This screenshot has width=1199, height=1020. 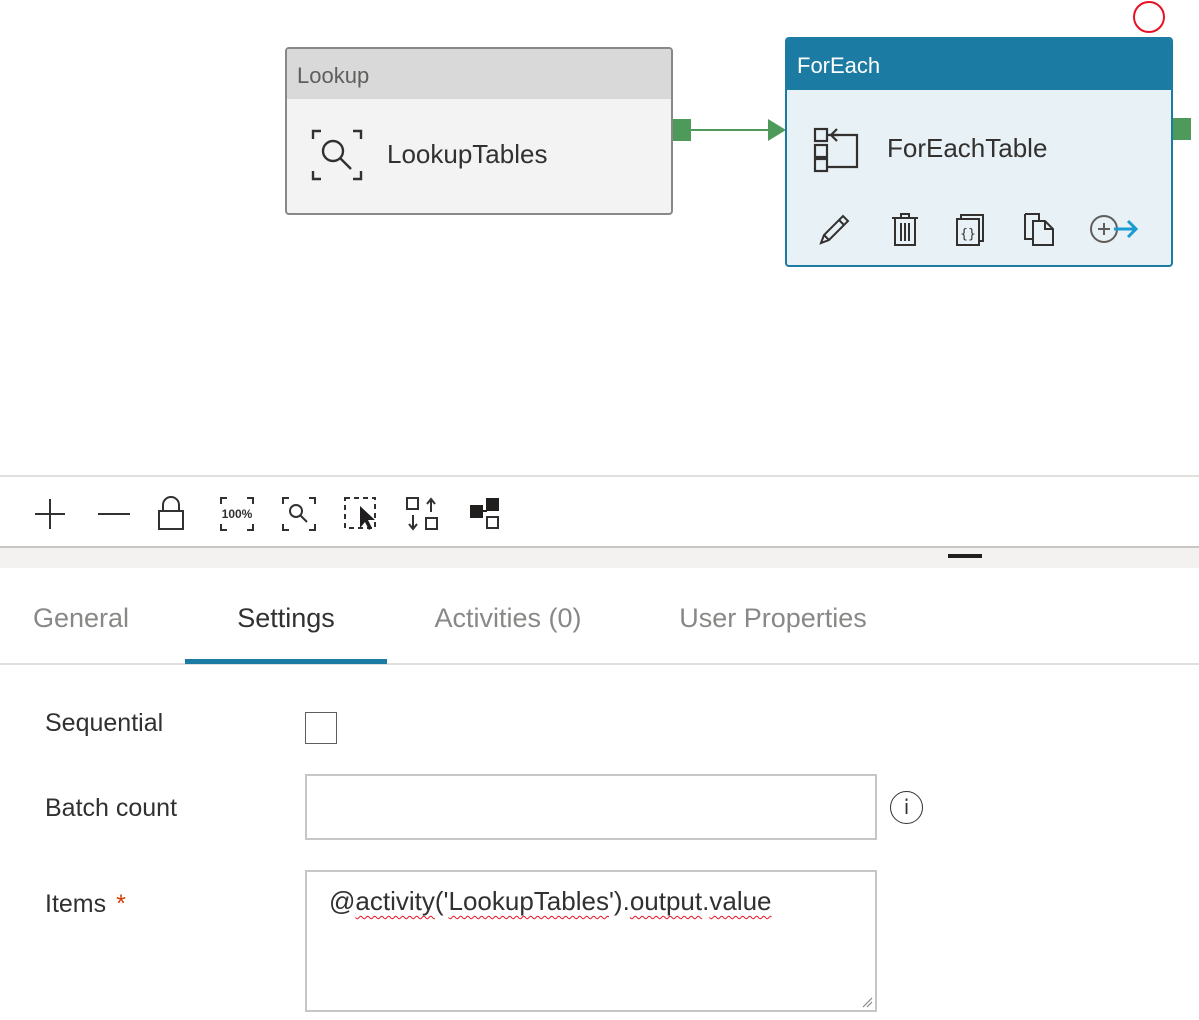 What do you see at coordinates (599, 511) in the screenshot?
I see `canvas-toolbar: 100%` at bounding box center [599, 511].